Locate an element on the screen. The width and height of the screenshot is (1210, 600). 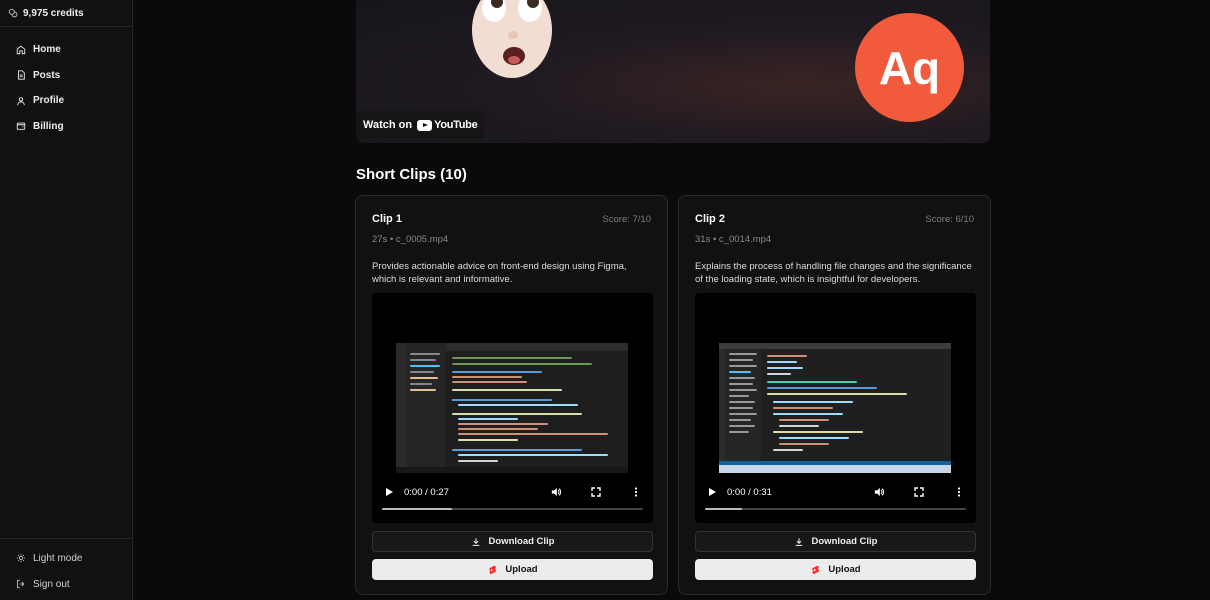
watch-on-label: Watch on is located at coordinates (388, 125).